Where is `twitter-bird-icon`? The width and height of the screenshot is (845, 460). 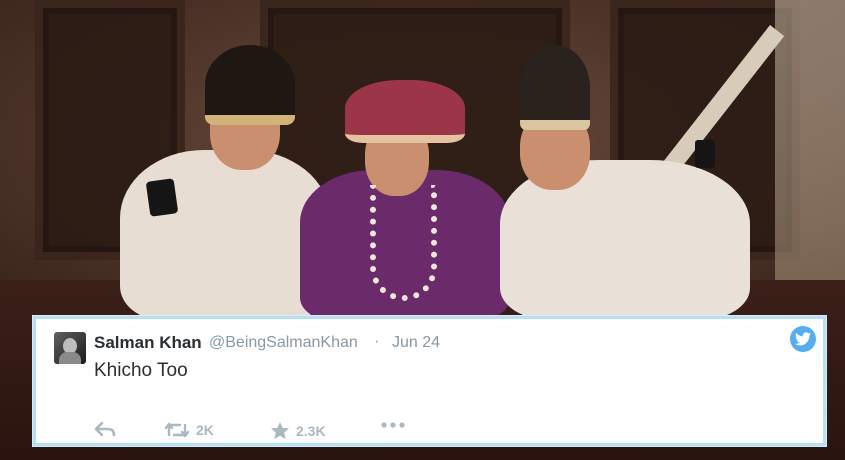
twitter-bird-icon is located at coordinates (803, 339).